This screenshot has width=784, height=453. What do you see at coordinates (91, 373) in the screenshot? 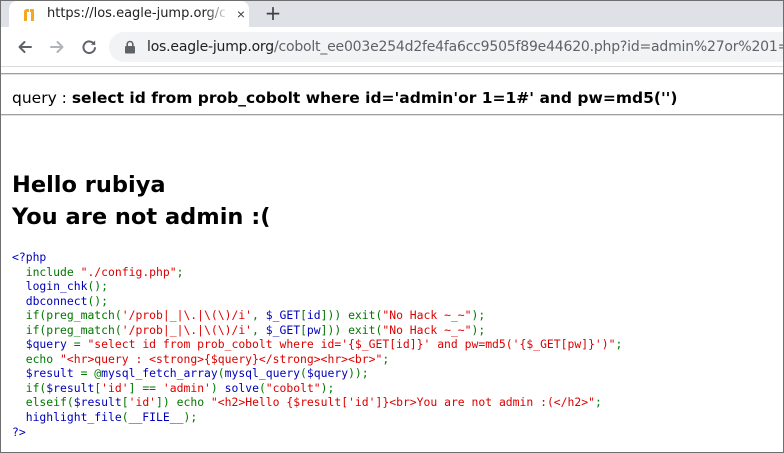
I see `code-token: = @` at bounding box center [91, 373].